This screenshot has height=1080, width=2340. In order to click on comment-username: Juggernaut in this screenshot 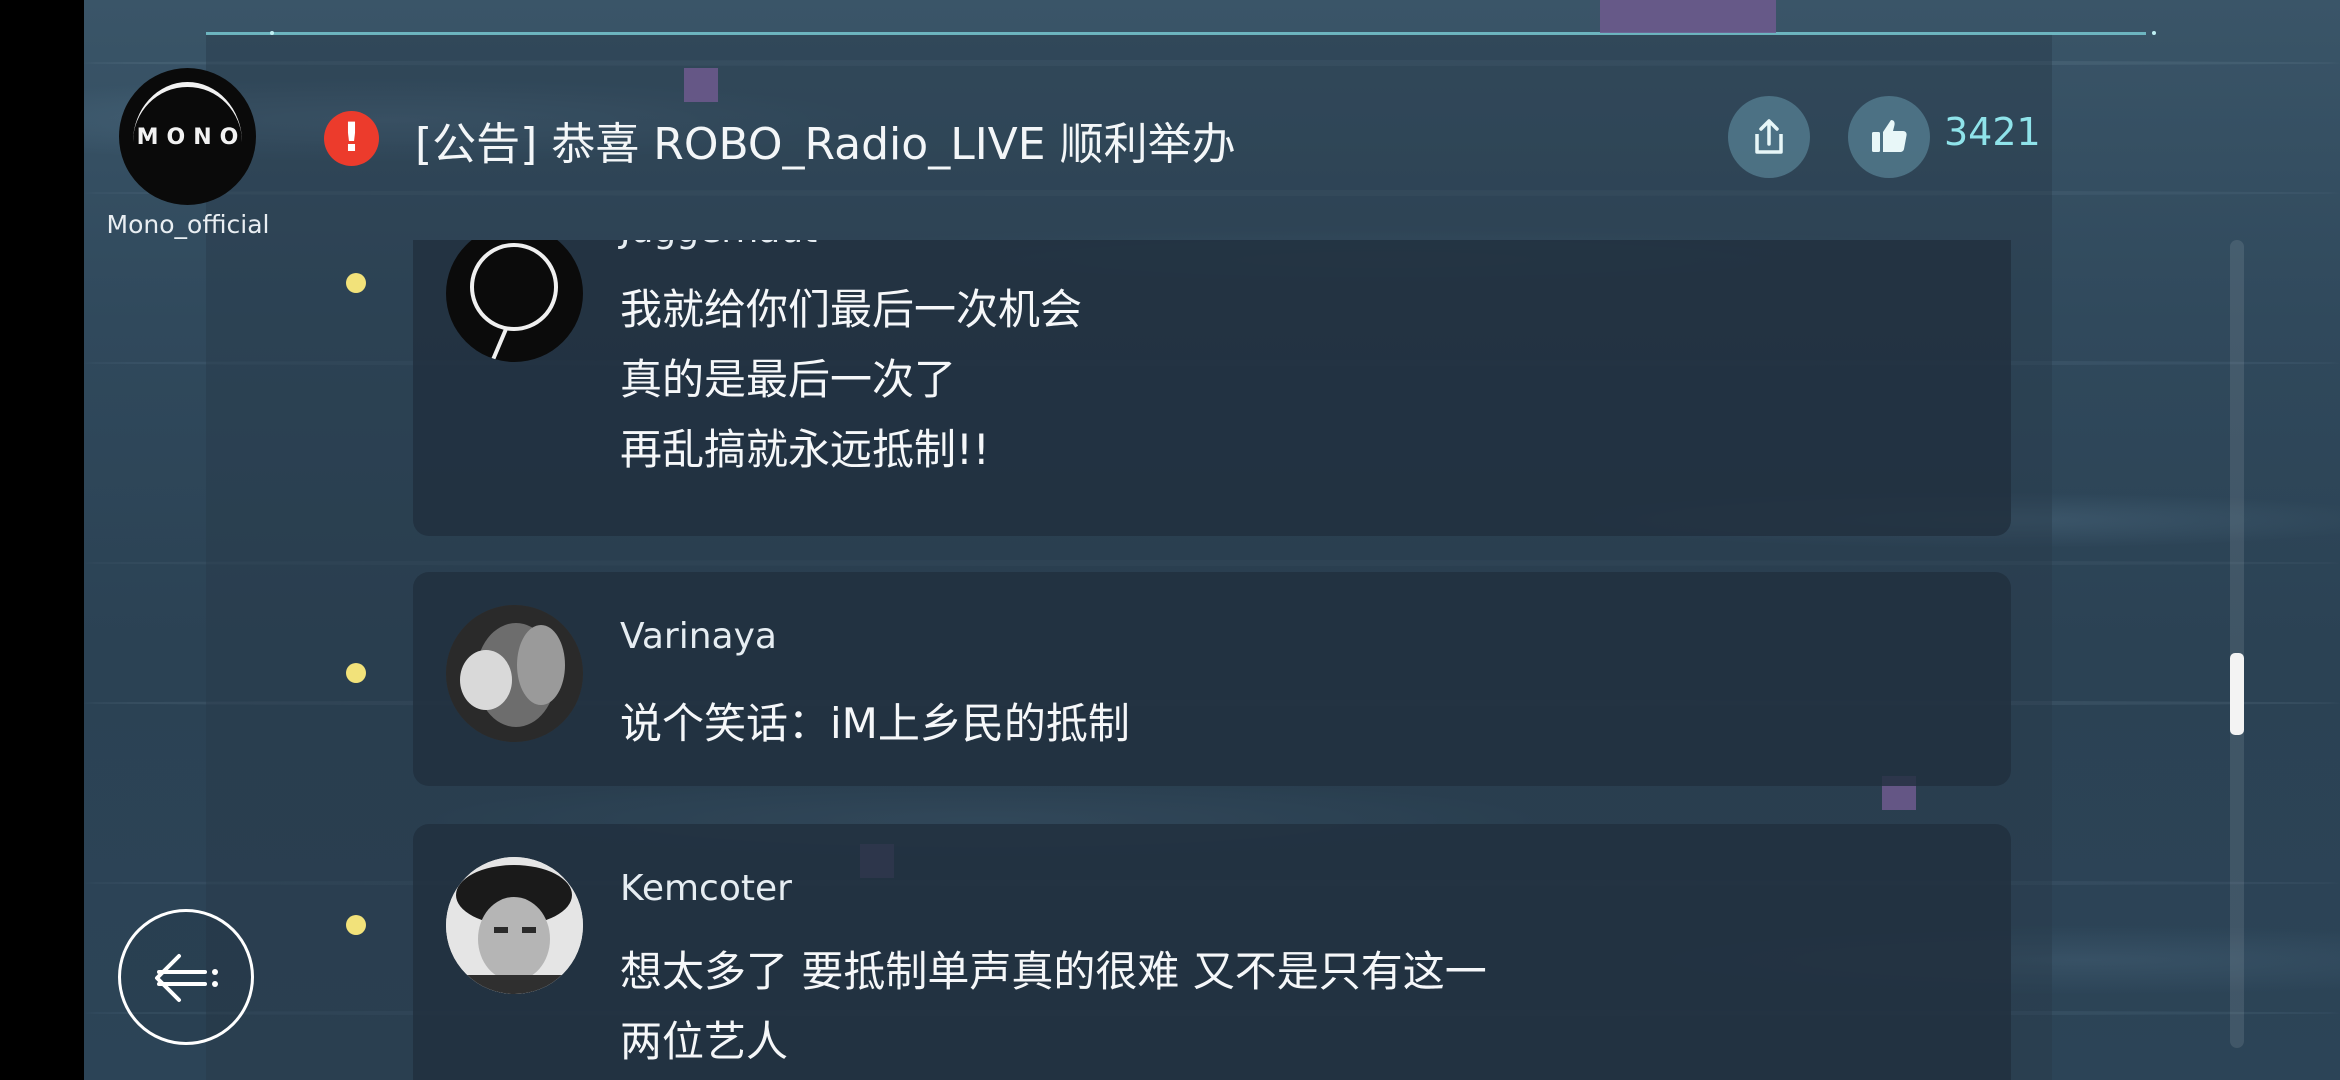, I will do `click(718, 245)`.